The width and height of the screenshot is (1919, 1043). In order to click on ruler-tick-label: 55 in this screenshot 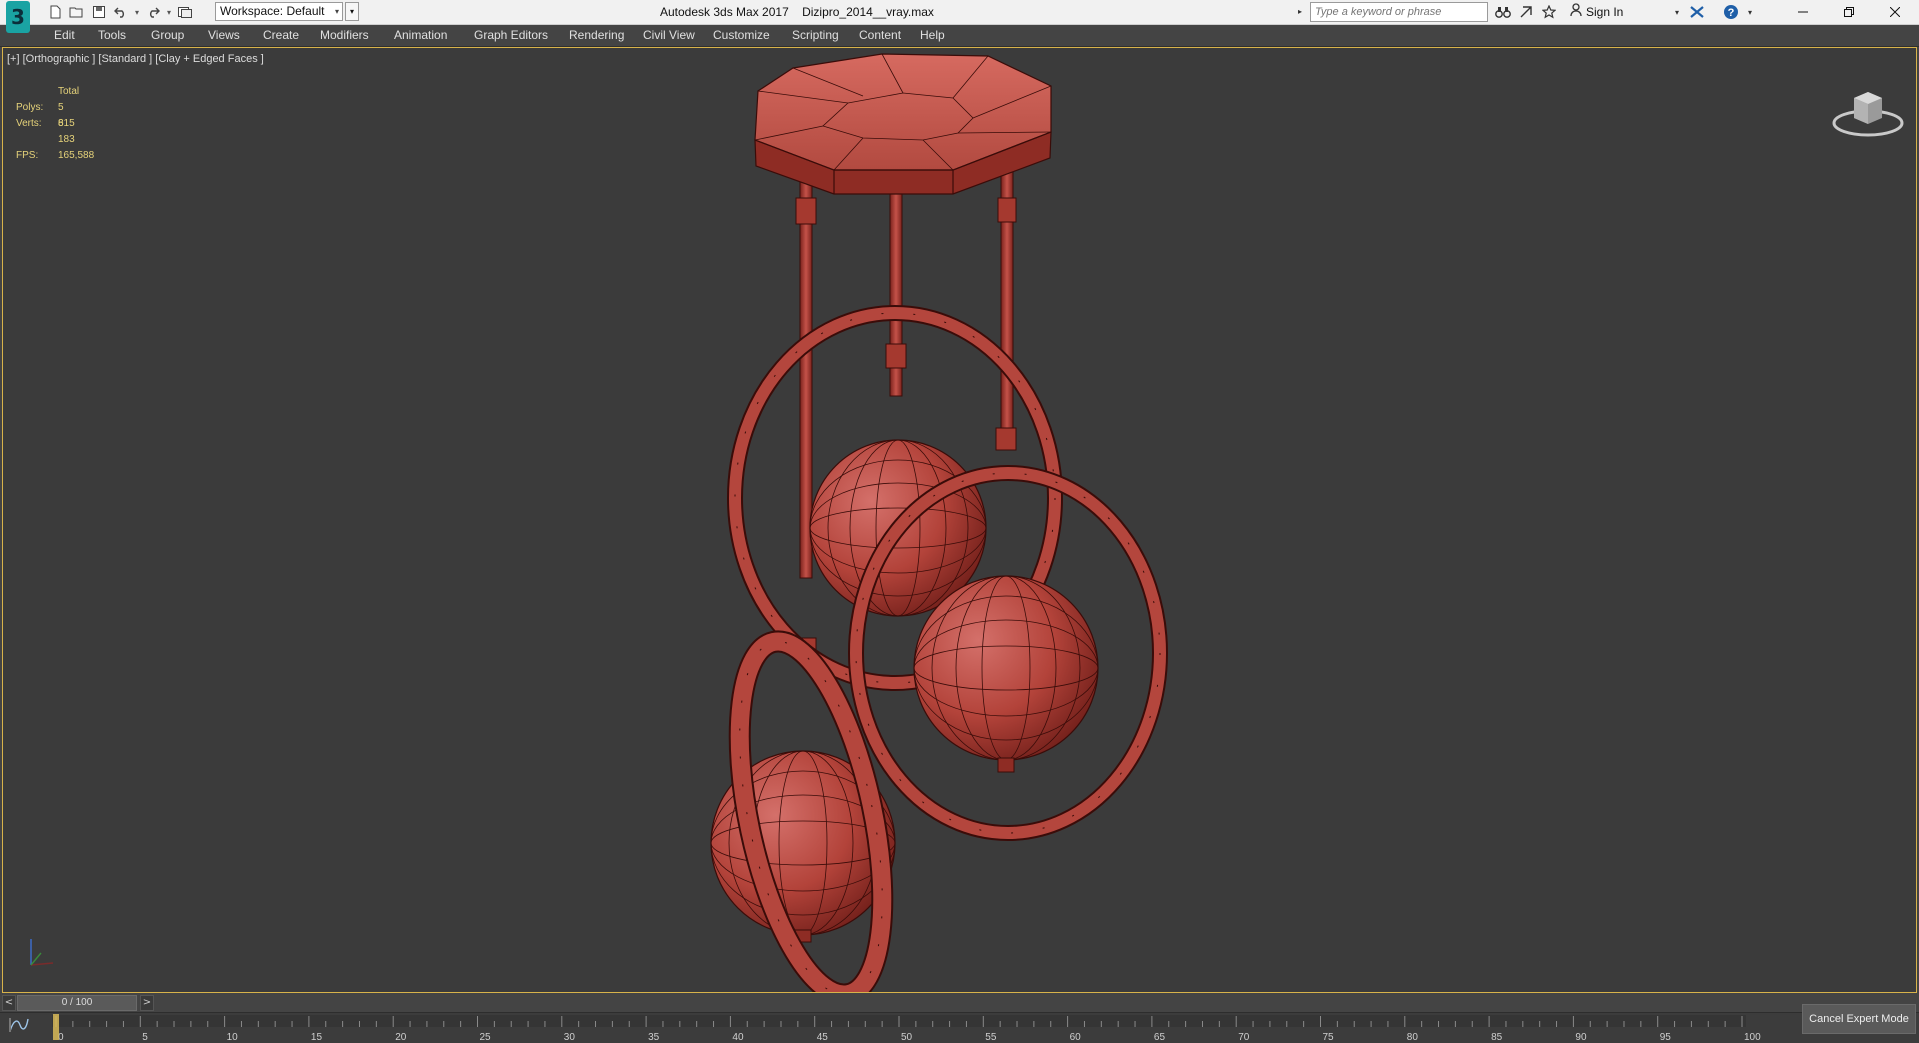, I will do `click(991, 1037)`.